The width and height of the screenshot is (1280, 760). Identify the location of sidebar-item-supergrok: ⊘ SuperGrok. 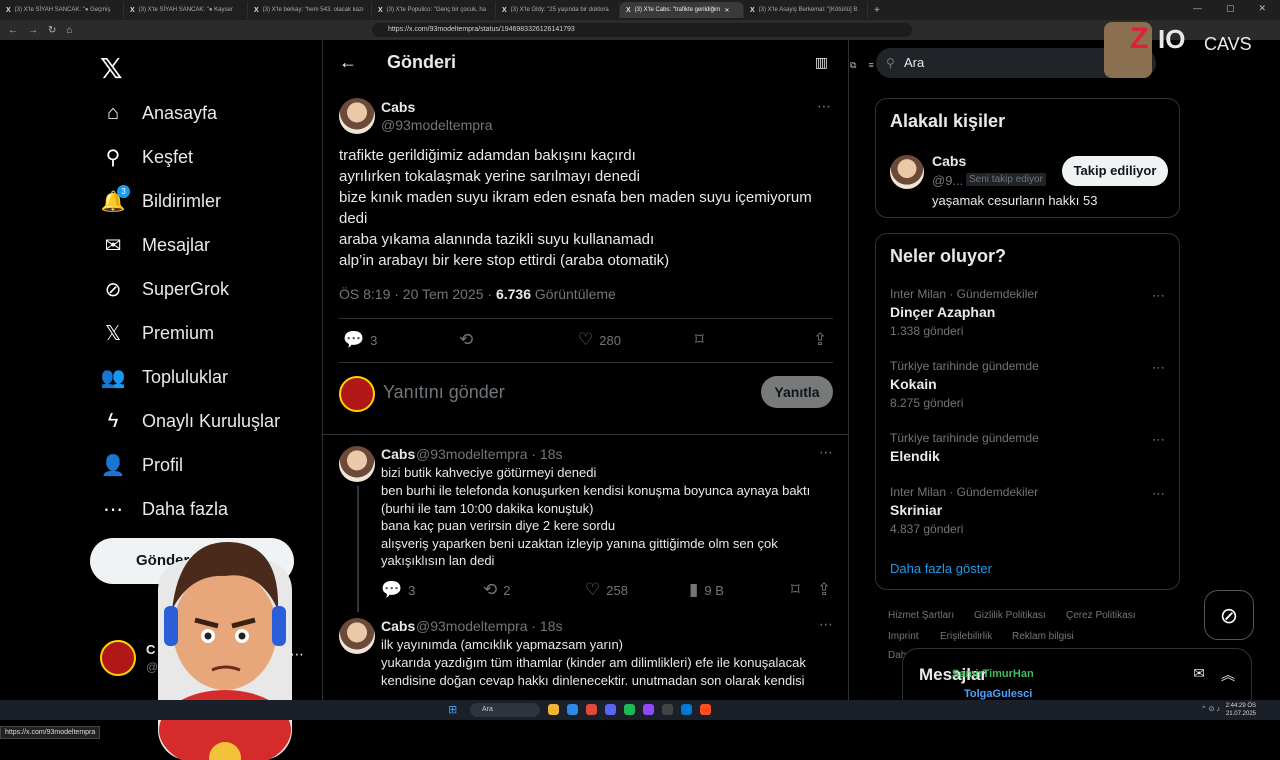
(164, 289).